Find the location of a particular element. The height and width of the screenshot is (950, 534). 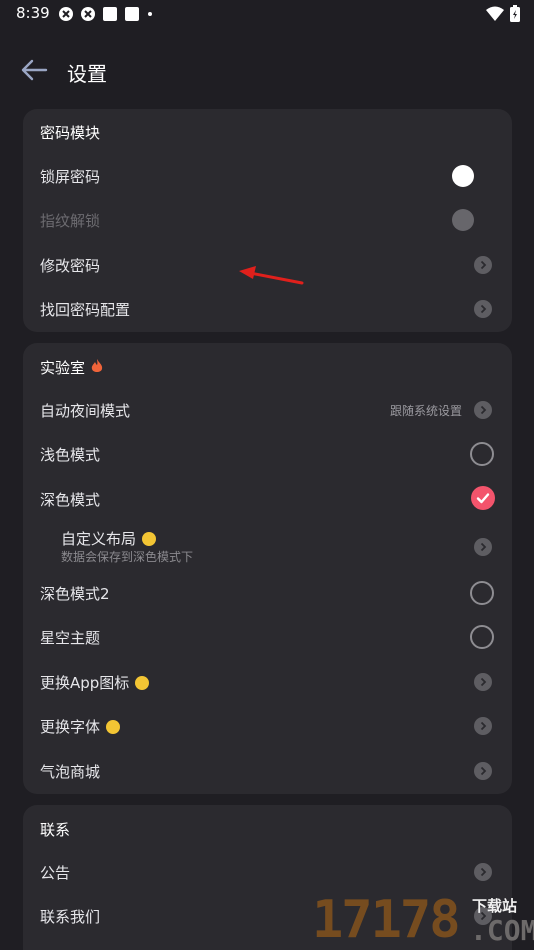

dark-mode-2-row: 深色模式2 is located at coordinates (267, 593).